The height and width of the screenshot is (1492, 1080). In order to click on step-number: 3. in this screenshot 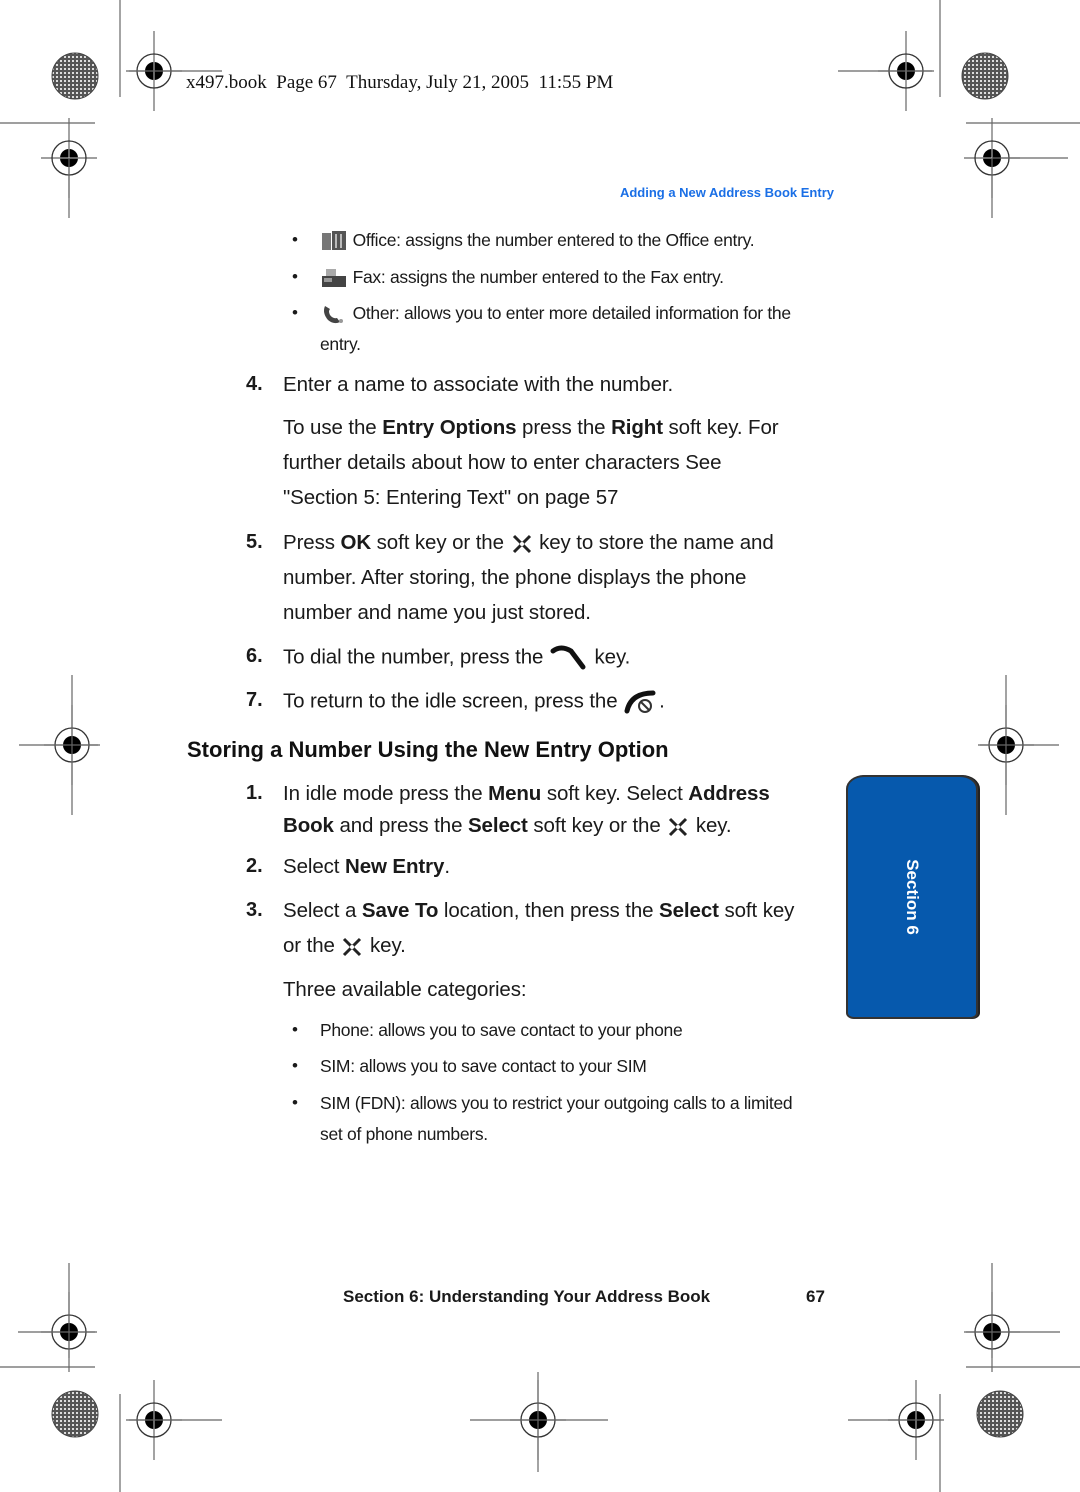, I will do `click(254, 910)`.